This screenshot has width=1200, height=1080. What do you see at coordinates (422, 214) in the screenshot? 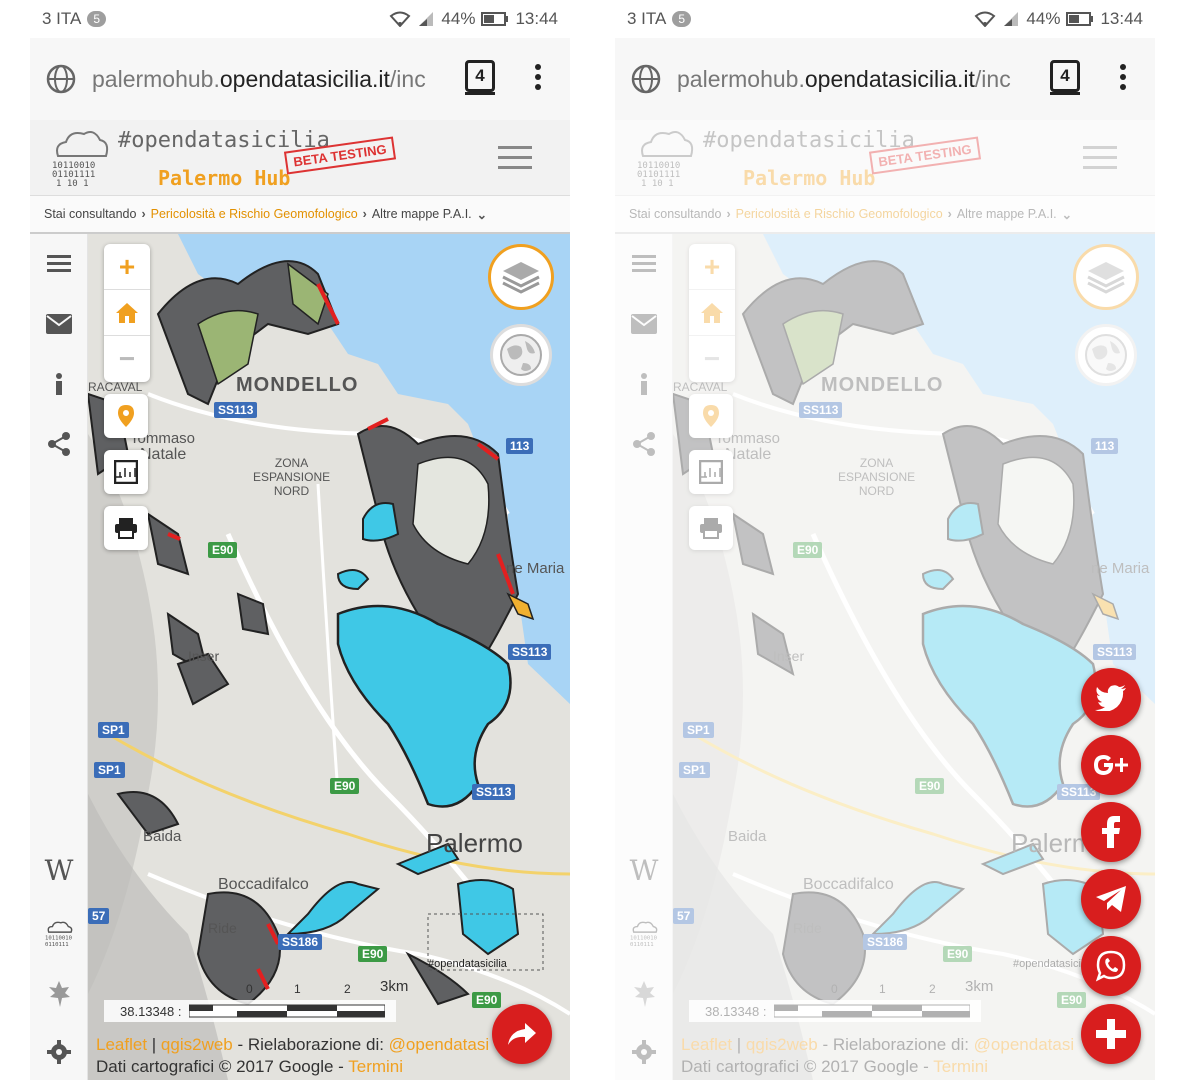
I see `breadcrumb-more-maps: Altre mappe P.A.I.` at bounding box center [422, 214].